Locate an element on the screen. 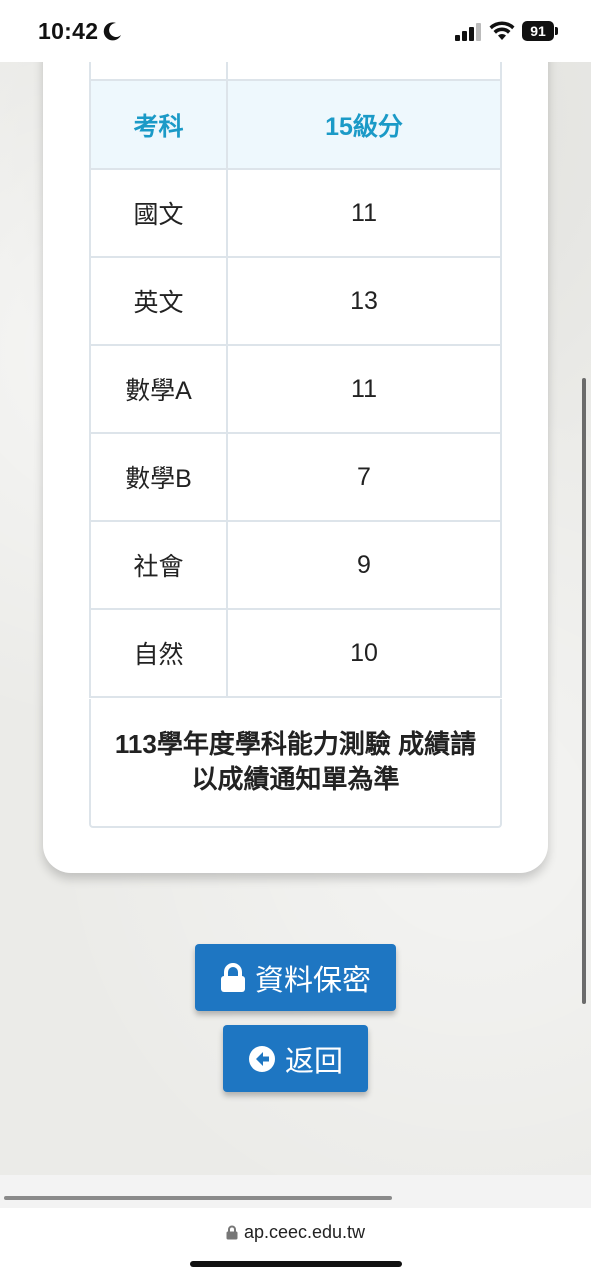  home-indicator is located at coordinates (296, 1264).